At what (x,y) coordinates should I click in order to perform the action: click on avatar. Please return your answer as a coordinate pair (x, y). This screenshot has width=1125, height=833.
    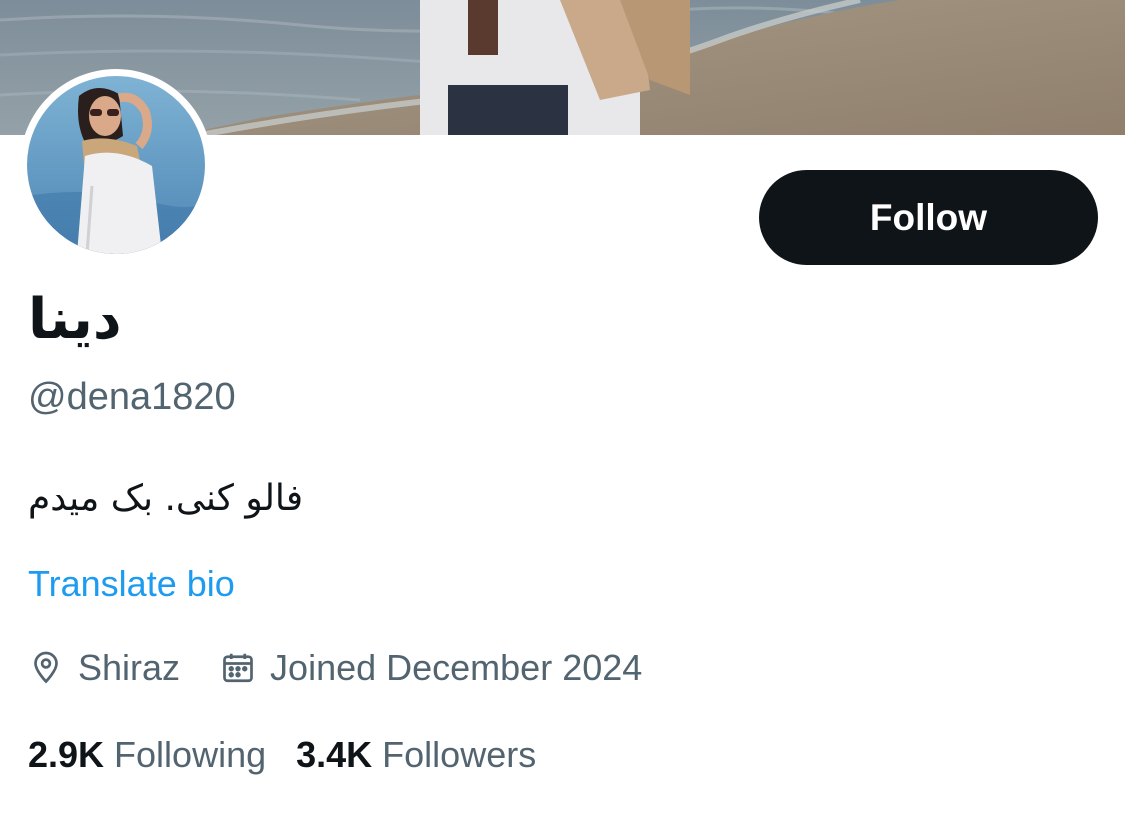
    Looking at the image, I should click on (116, 165).